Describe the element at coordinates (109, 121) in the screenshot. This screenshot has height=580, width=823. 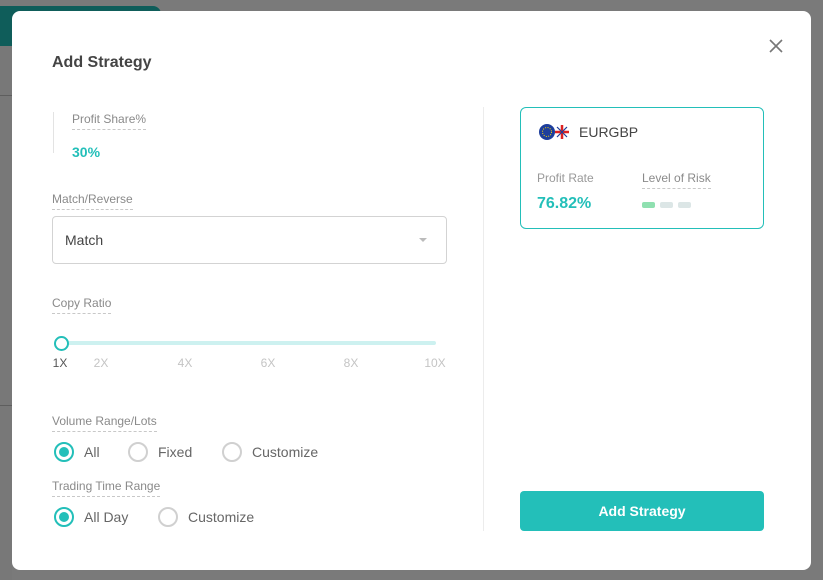
I see `profit-share-label: Profit Share%` at that location.